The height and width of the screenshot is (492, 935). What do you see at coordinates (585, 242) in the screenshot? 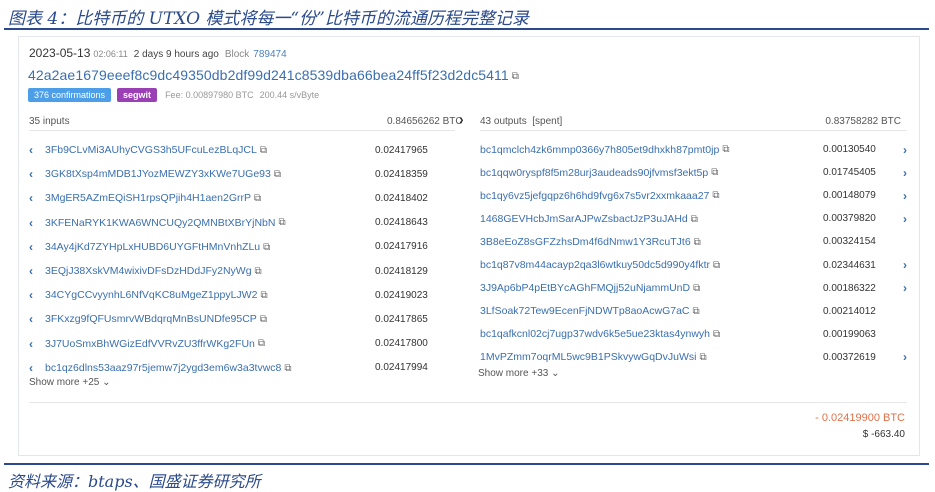
I see `output-address-link: 3B8eEoZ8sGFZzhsDm4f6dNmw1Y3RcuTJt6` at bounding box center [585, 242].